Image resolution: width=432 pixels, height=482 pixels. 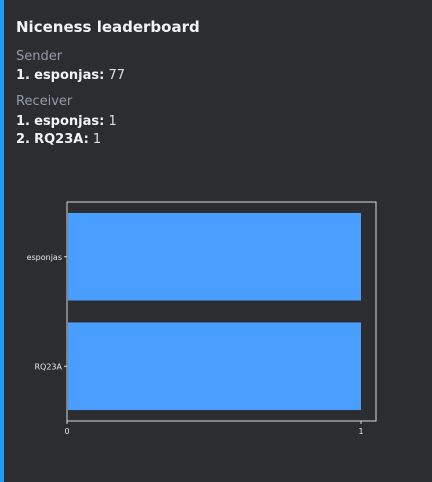 I want to click on receiver-entry-2-value: 1, so click(x=97, y=139).